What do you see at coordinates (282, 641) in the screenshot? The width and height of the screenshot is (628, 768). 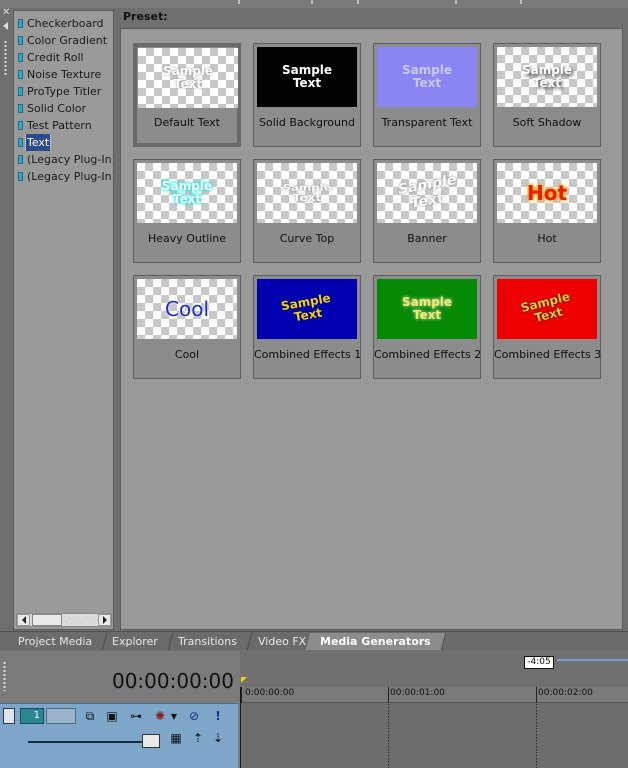 I see `tab-label: Video FX` at bounding box center [282, 641].